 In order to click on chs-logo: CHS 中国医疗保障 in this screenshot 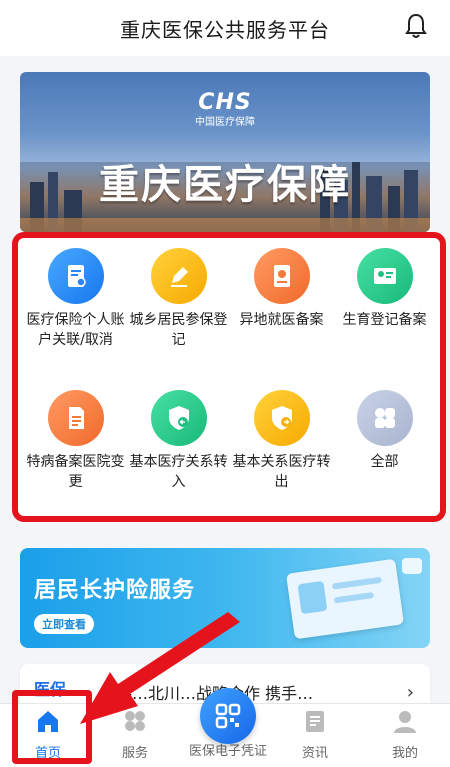, I will do `click(225, 109)`.